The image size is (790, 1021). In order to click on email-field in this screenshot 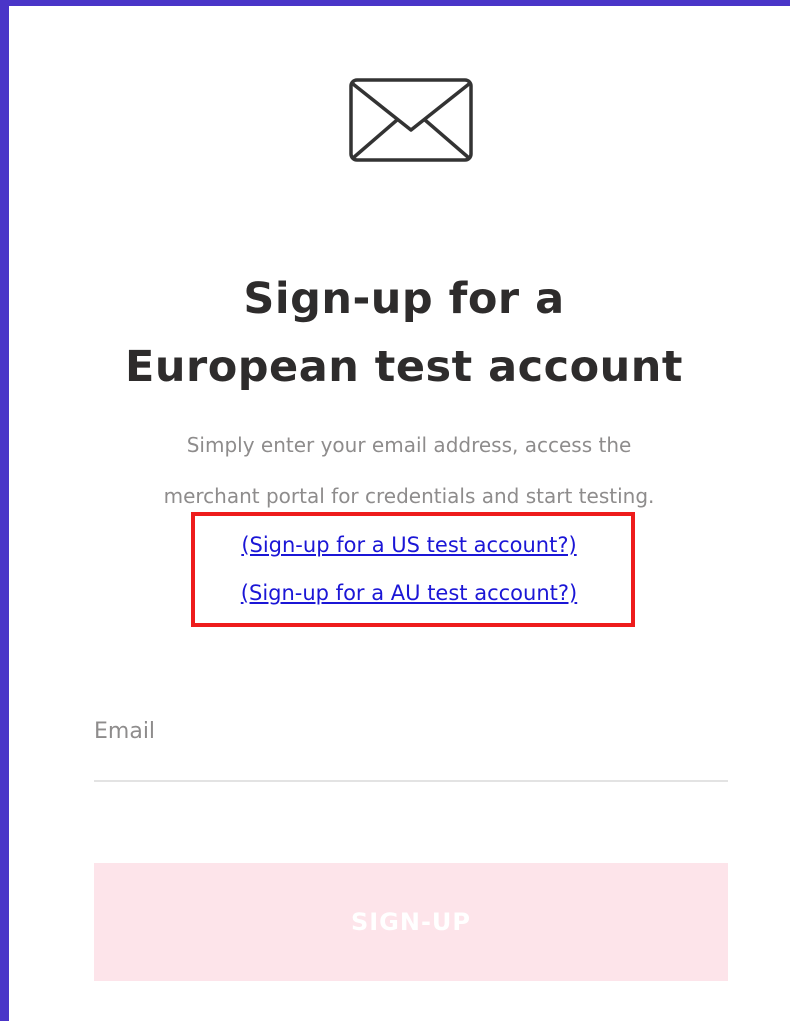, I will do `click(411, 744)`.